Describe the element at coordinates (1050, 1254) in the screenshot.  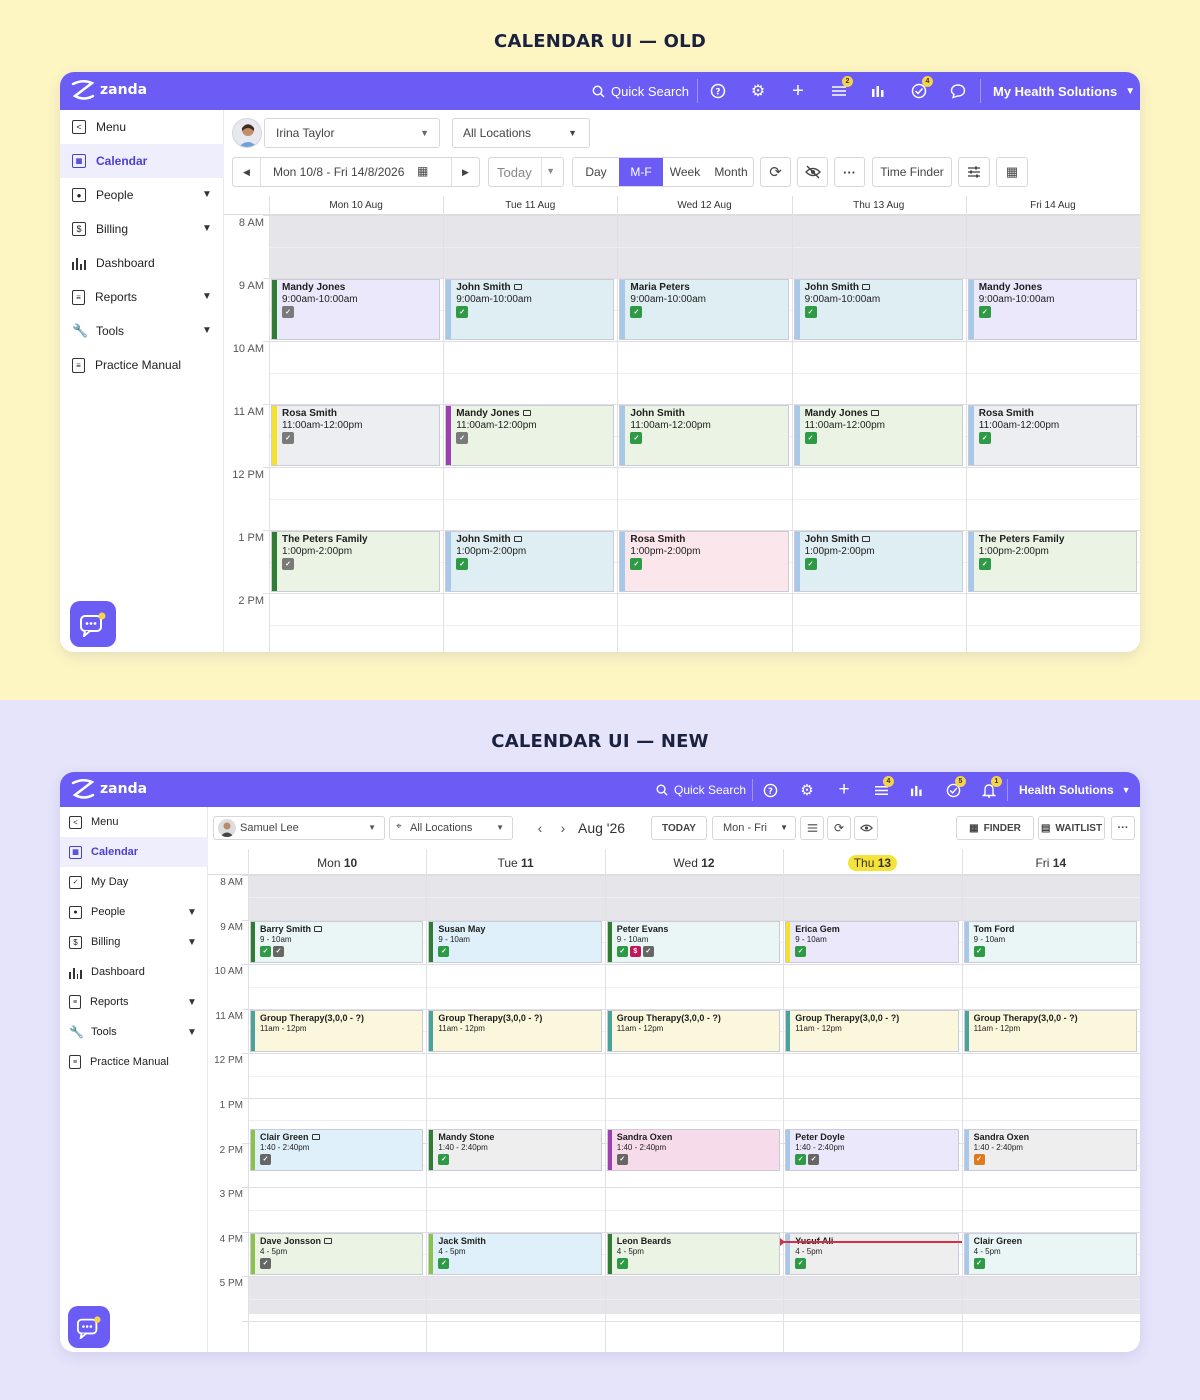
I see `appointment-card: Clair Green 4 - 5pm ✓` at that location.